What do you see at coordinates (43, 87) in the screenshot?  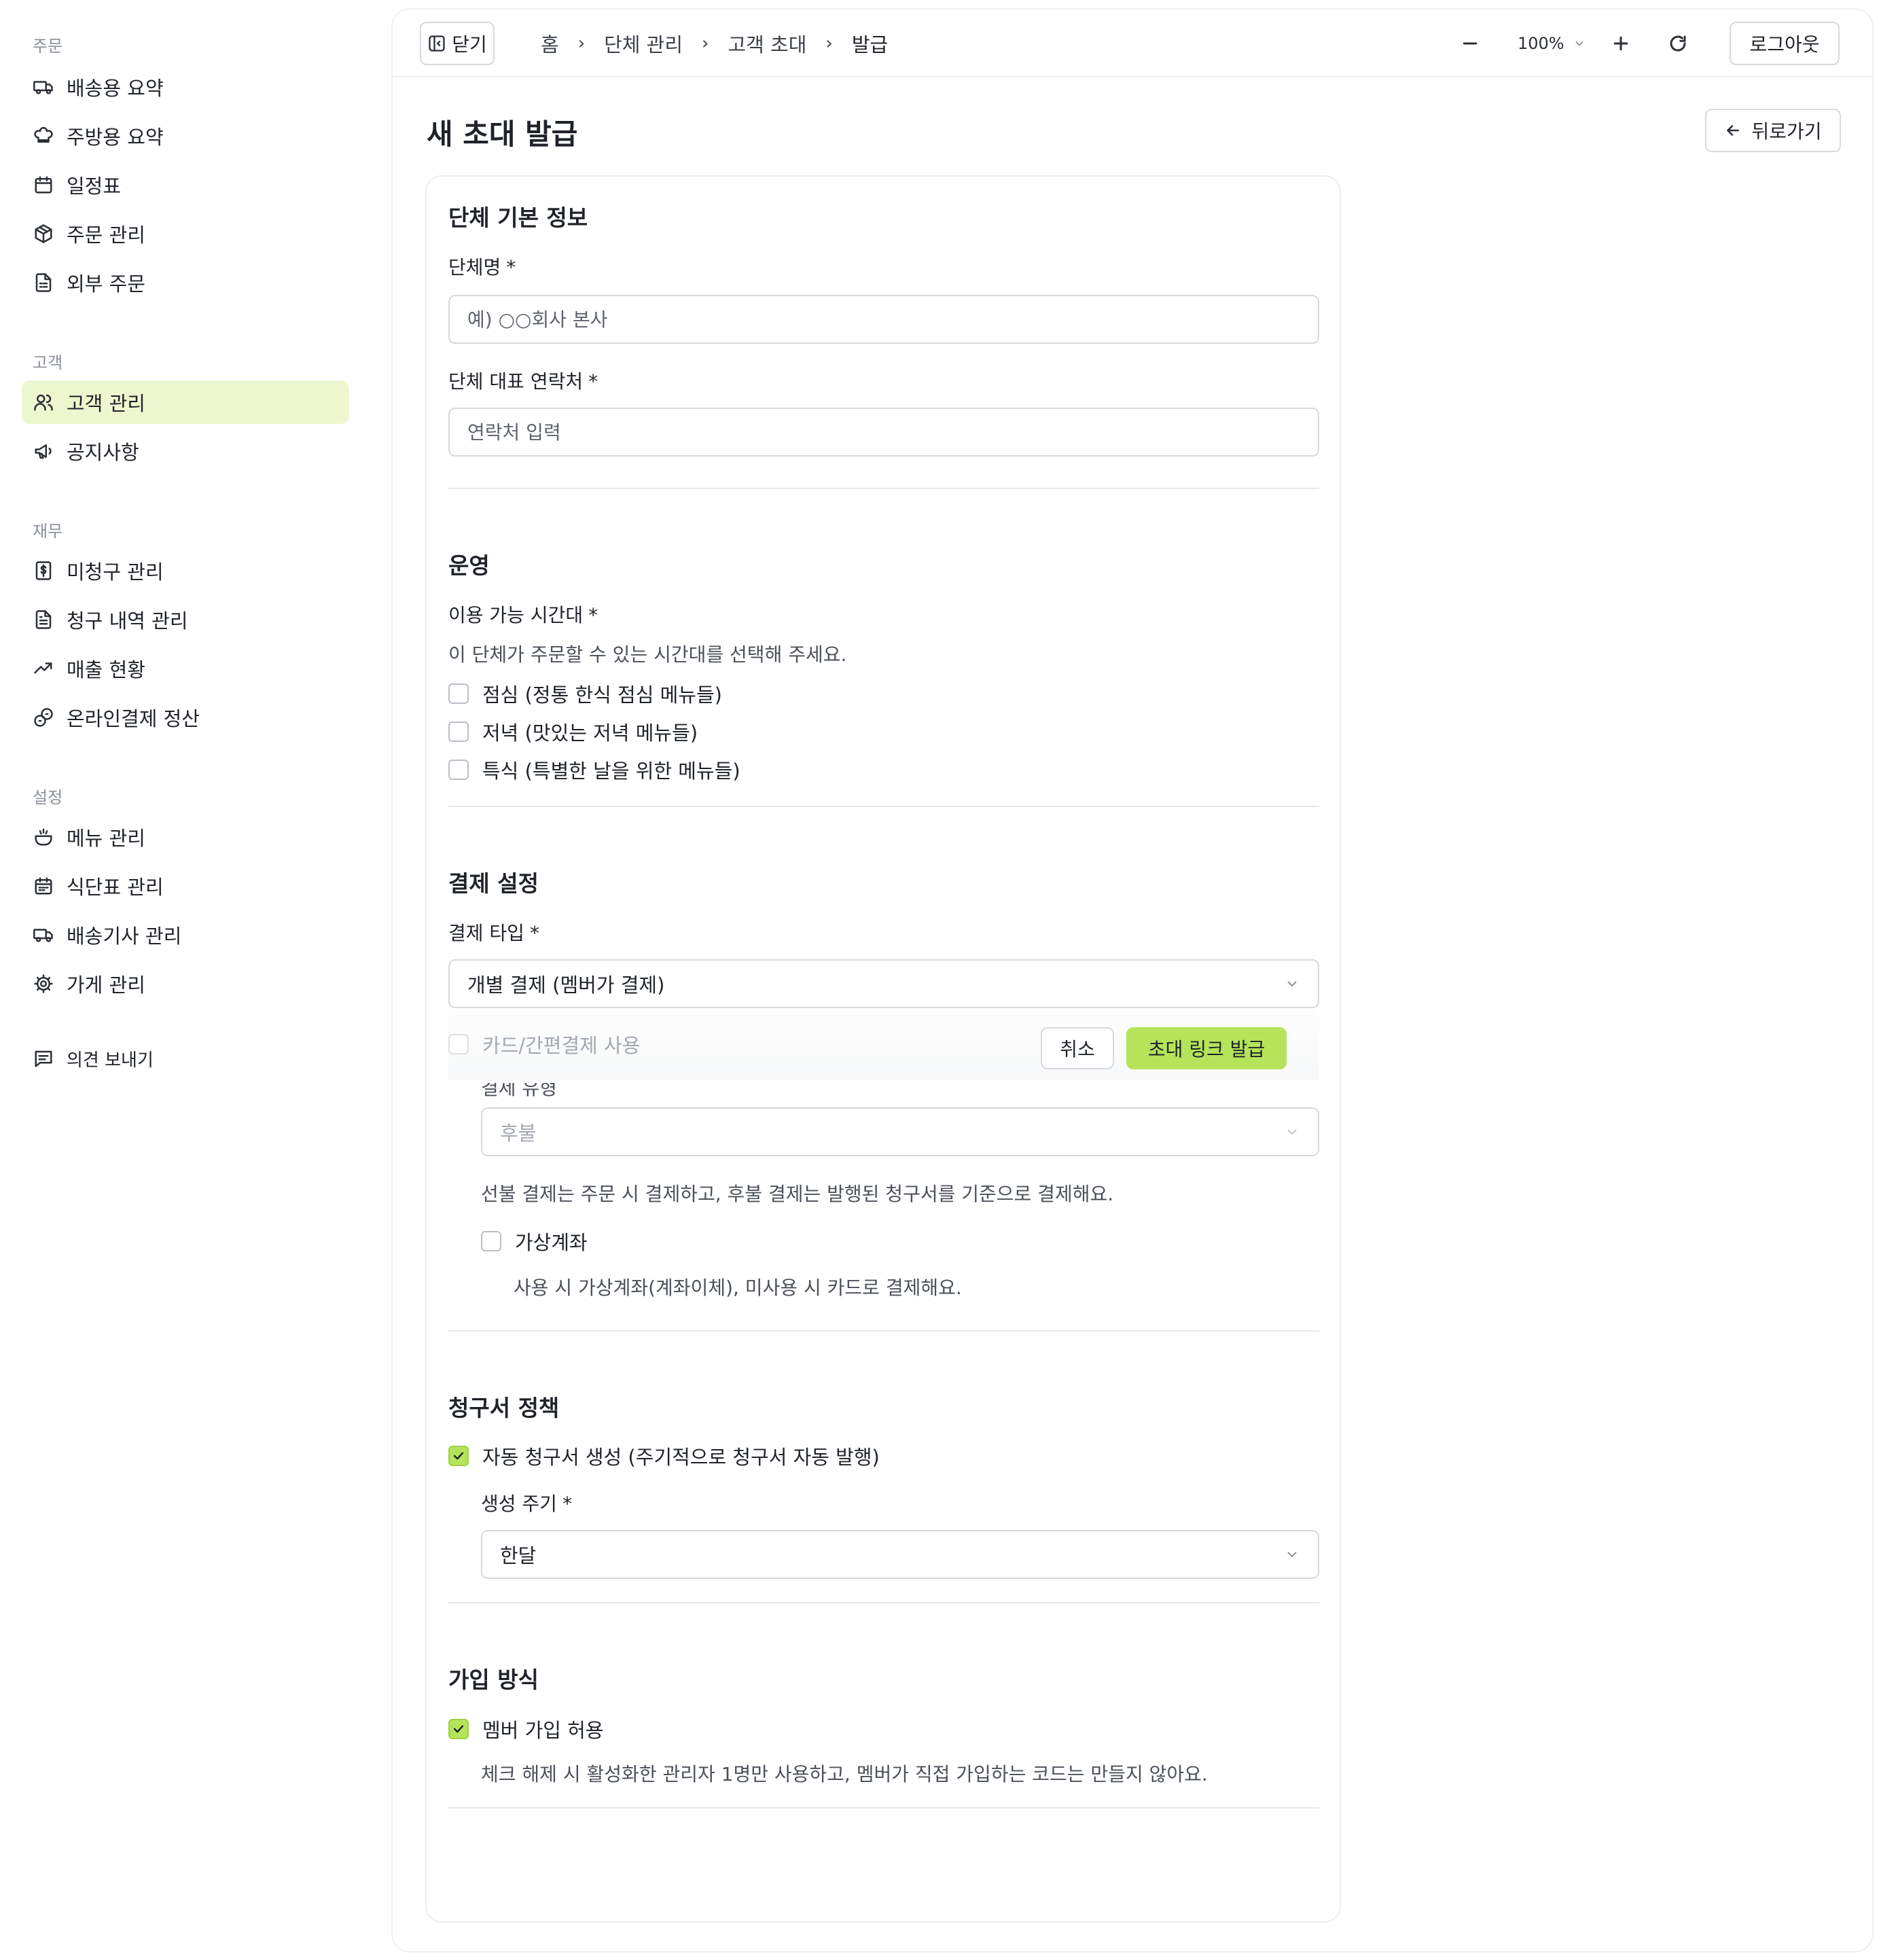 I see `truck-icon` at bounding box center [43, 87].